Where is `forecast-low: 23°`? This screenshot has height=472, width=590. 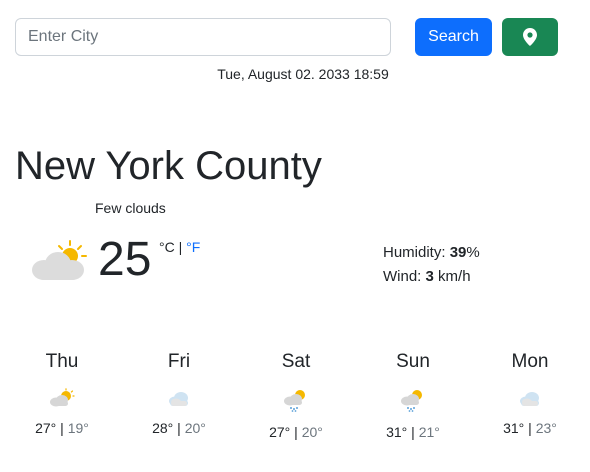
forecast-low: 23° is located at coordinates (546, 428).